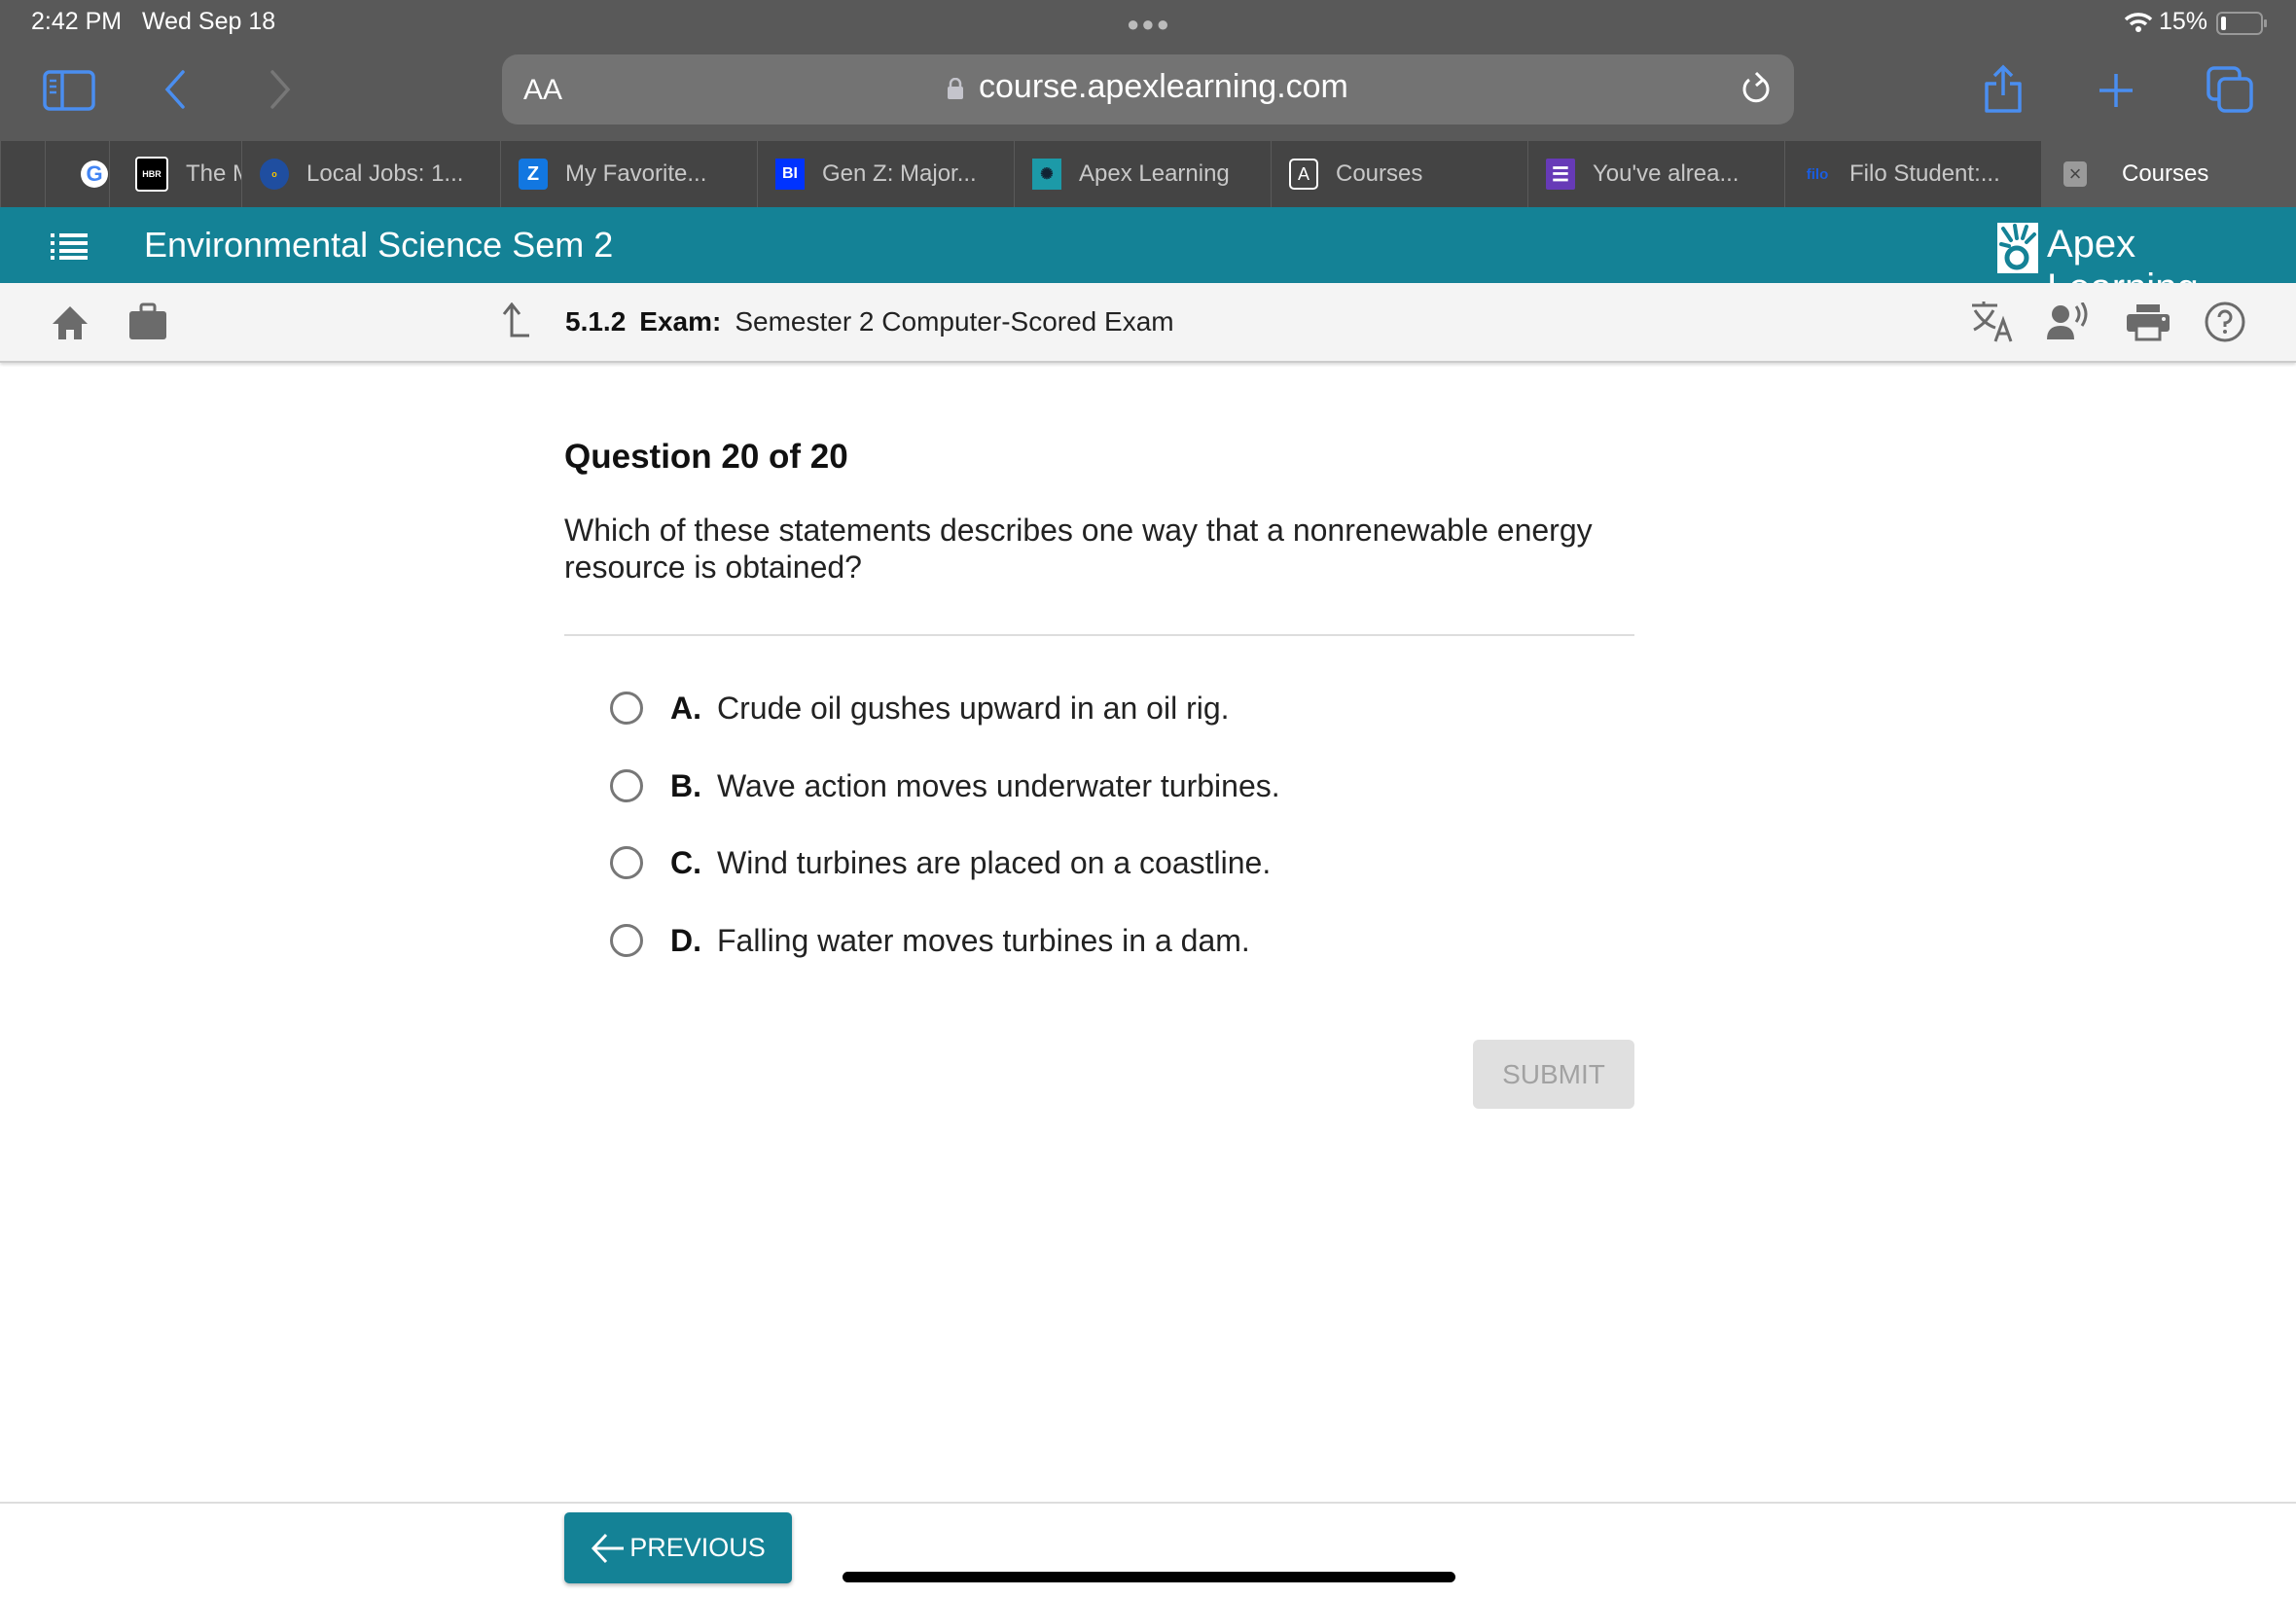  I want to click on apex-icon: ✺, so click(1046, 174).